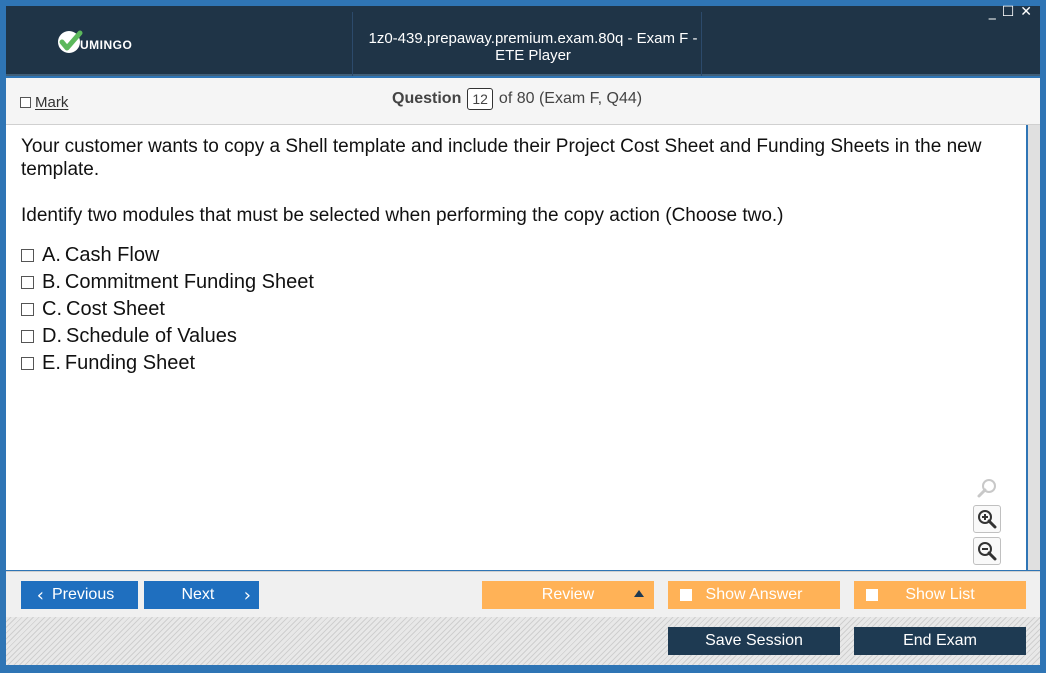  I want to click on maximize-button: ☐, so click(1008, 12).